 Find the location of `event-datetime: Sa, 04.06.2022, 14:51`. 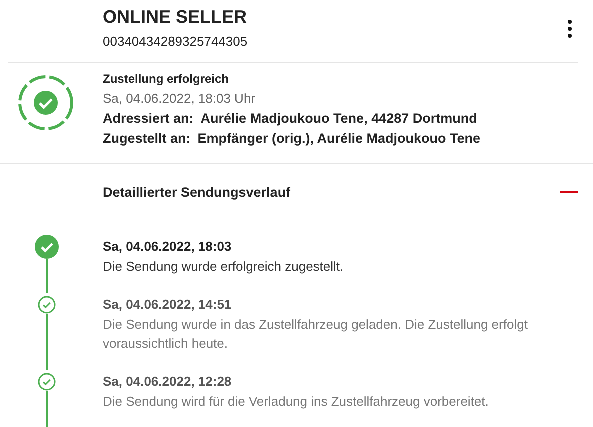

event-datetime: Sa, 04.06.2022, 14:51 is located at coordinates (168, 305).